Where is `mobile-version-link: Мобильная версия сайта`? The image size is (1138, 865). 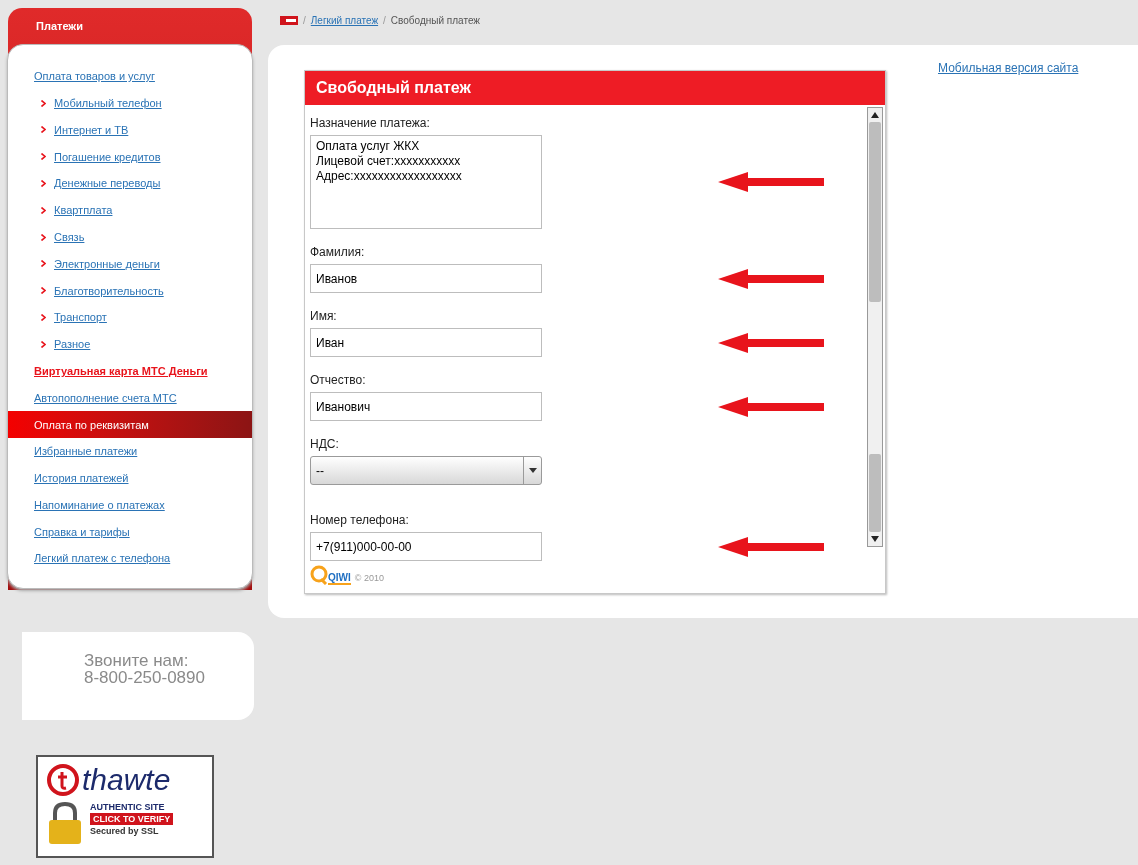
mobile-version-link: Мобильная версия сайта is located at coordinates (1008, 68).